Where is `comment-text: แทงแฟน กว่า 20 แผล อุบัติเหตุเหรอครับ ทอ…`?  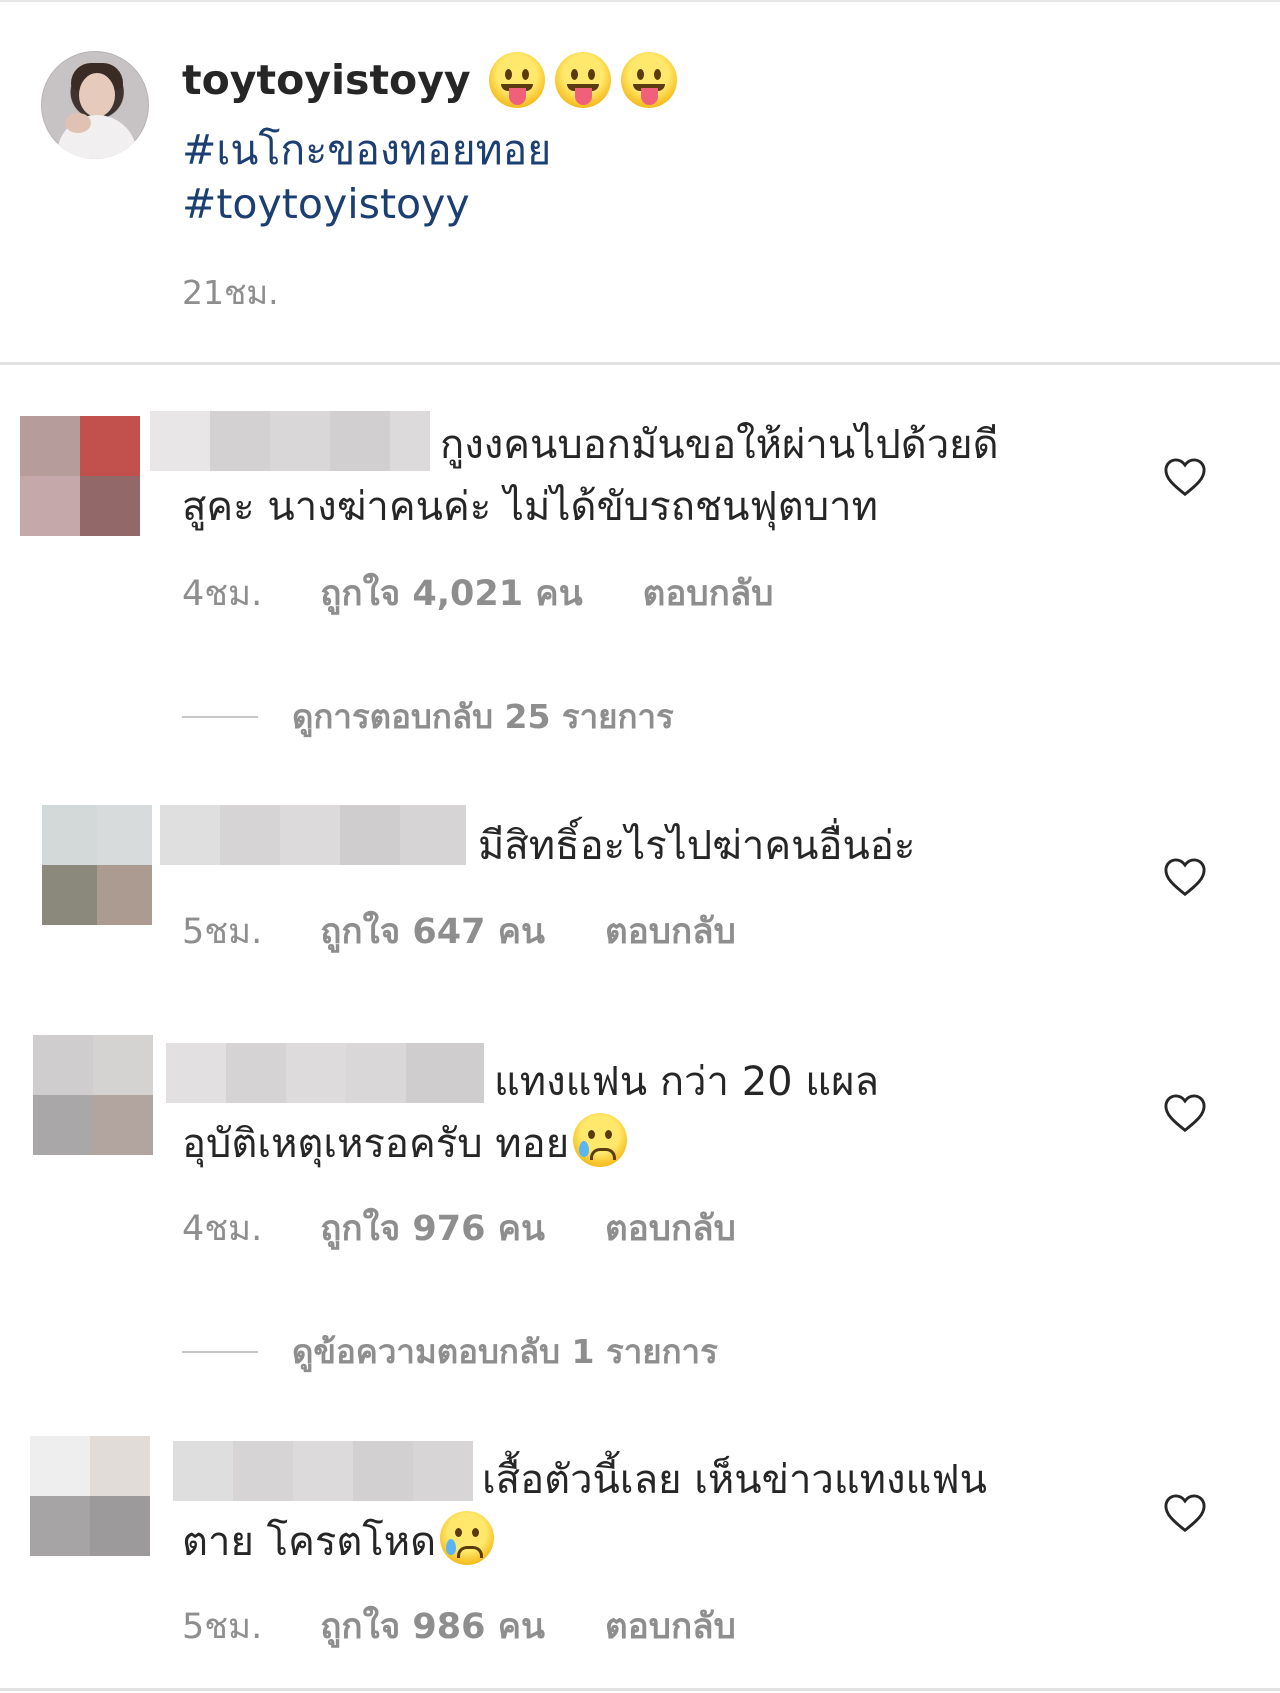 comment-text: แทงแฟน กว่า 20 แผล อุบัติเหตุเหรอครับ ทอ… is located at coordinates (642, 1113).